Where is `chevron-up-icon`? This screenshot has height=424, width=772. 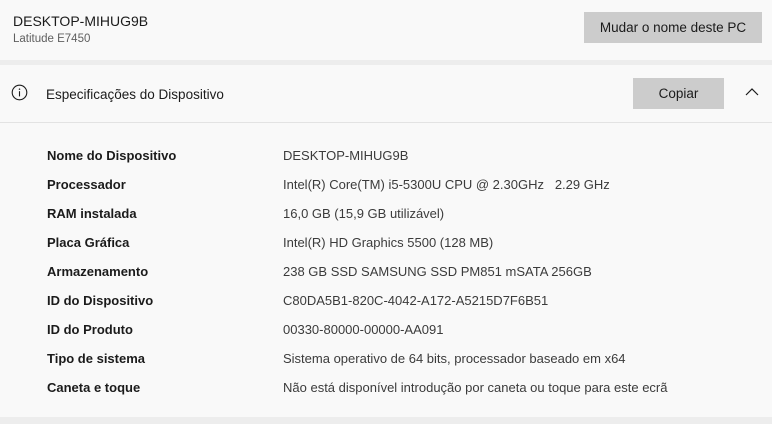
chevron-up-icon is located at coordinates (752, 92).